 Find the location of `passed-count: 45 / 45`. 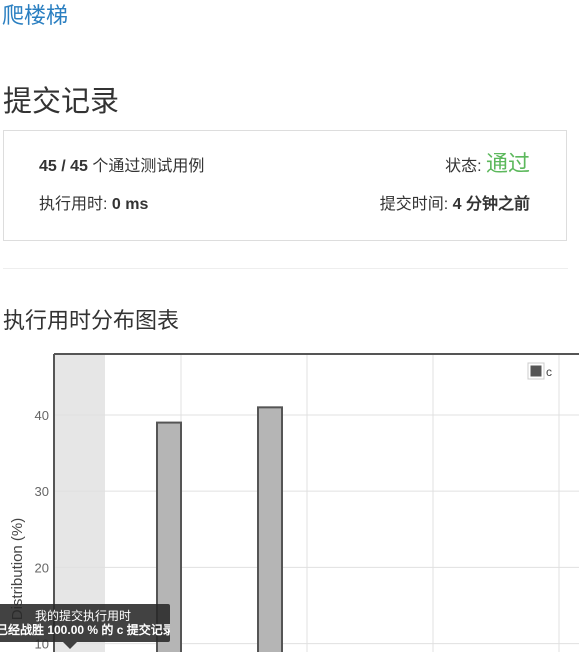

passed-count: 45 / 45 is located at coordinates (63, 166).